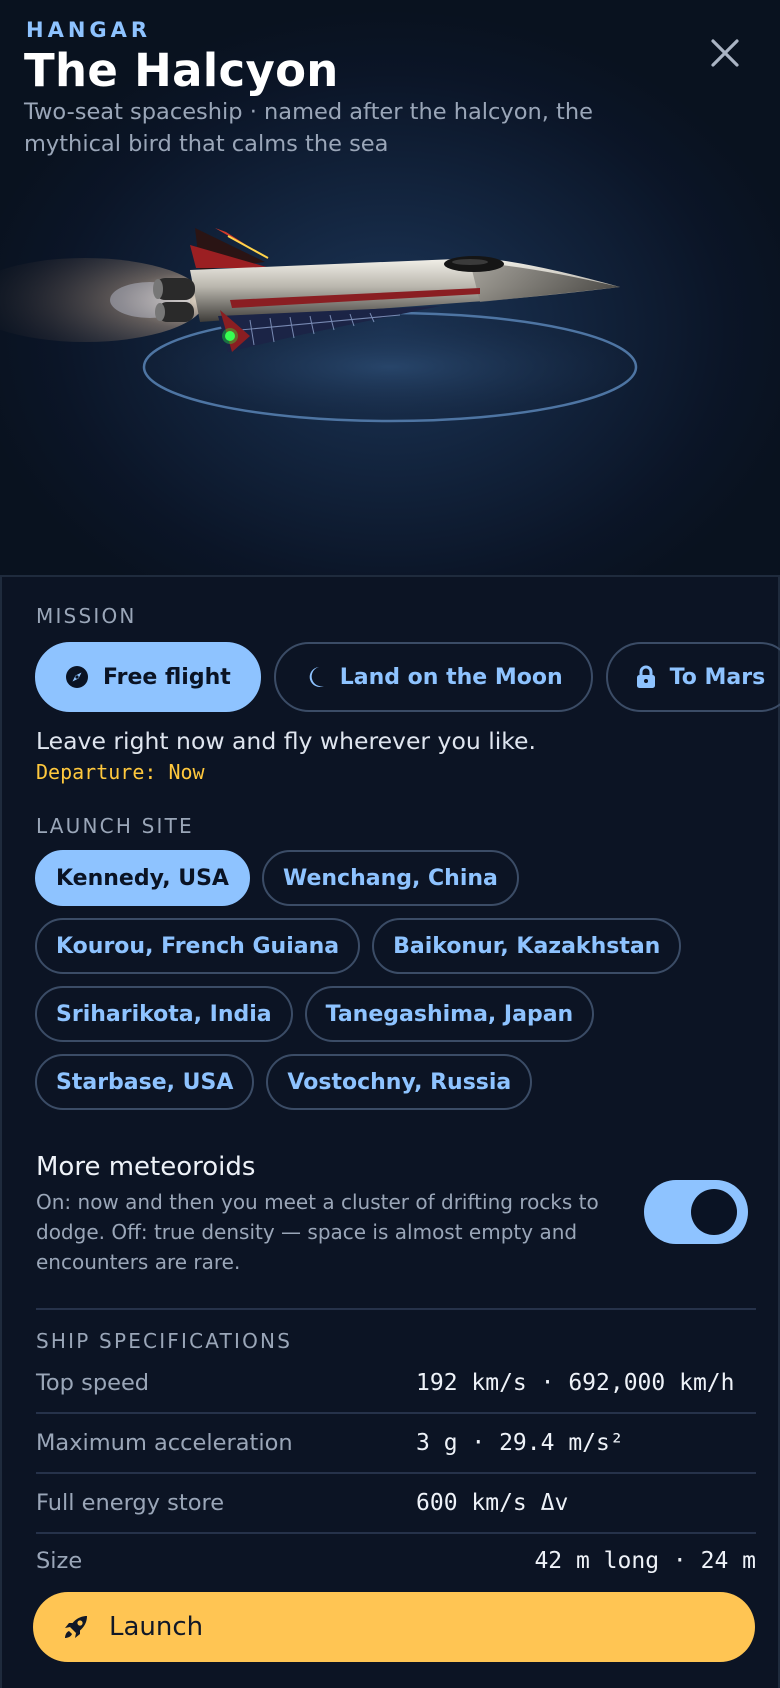 This screenshot has width=780, height=1688. What do you see at coordinates (156, 1627) in the screenshot?
I see `launch-label: Launch` at bounding box center [156, 1627].